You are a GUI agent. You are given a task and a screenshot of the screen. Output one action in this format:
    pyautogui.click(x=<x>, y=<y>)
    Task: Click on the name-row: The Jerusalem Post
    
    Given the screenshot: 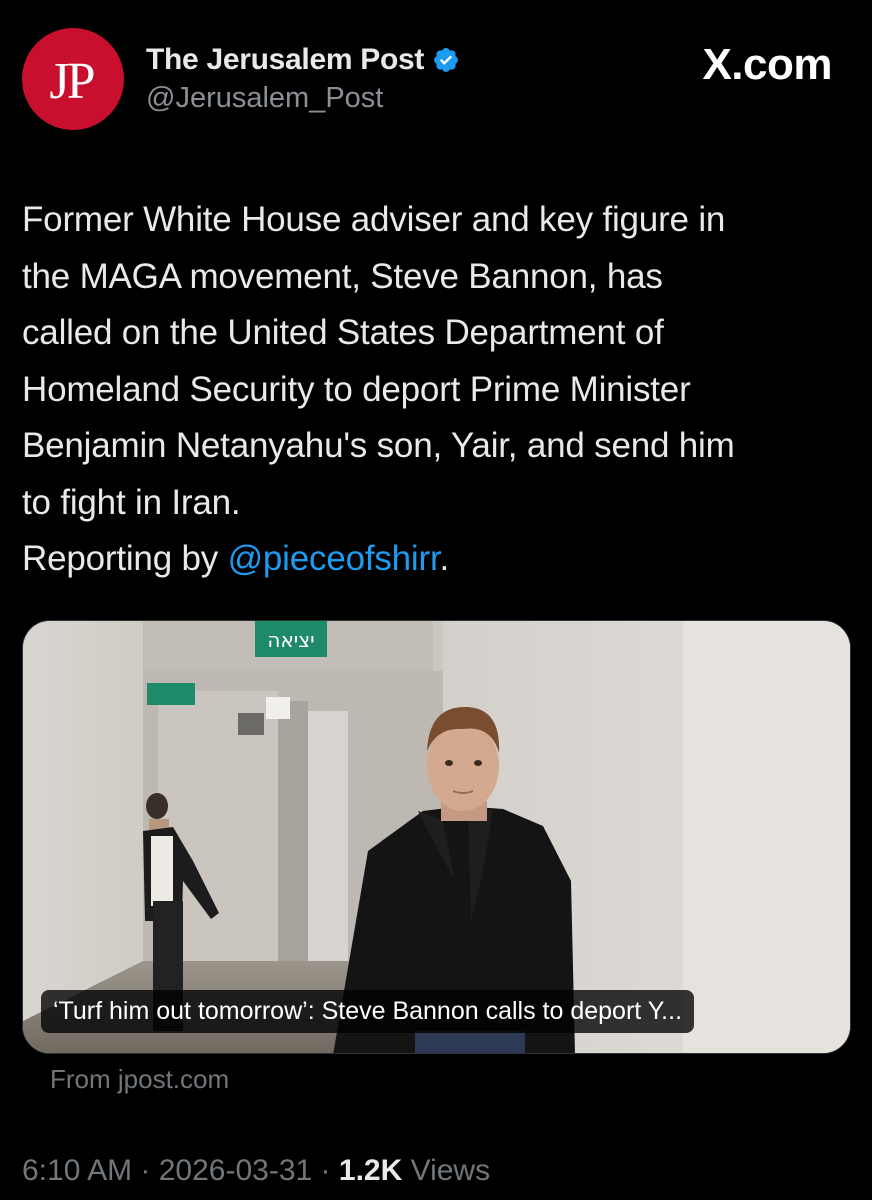 What is the action you would take?
    pyautogui.click(x=303, y=60)
    